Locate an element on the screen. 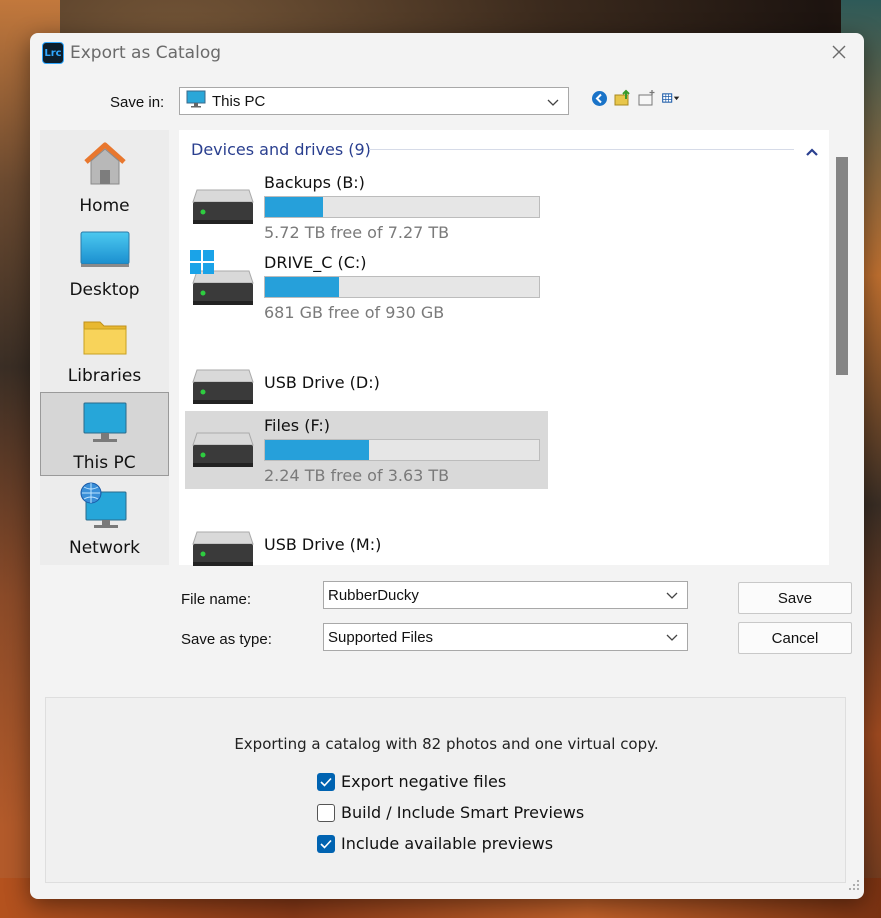  save-as-type-label: Save as type: is located at coordinates (226, 639).